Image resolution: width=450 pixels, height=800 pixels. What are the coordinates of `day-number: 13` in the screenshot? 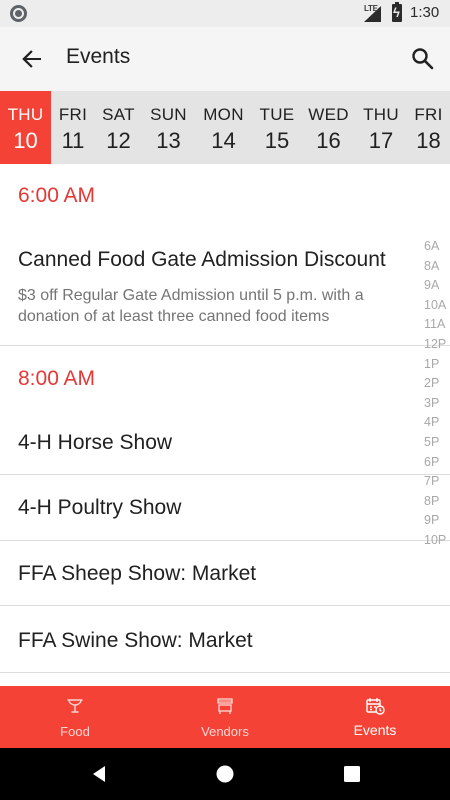 It's located at (168, 140).